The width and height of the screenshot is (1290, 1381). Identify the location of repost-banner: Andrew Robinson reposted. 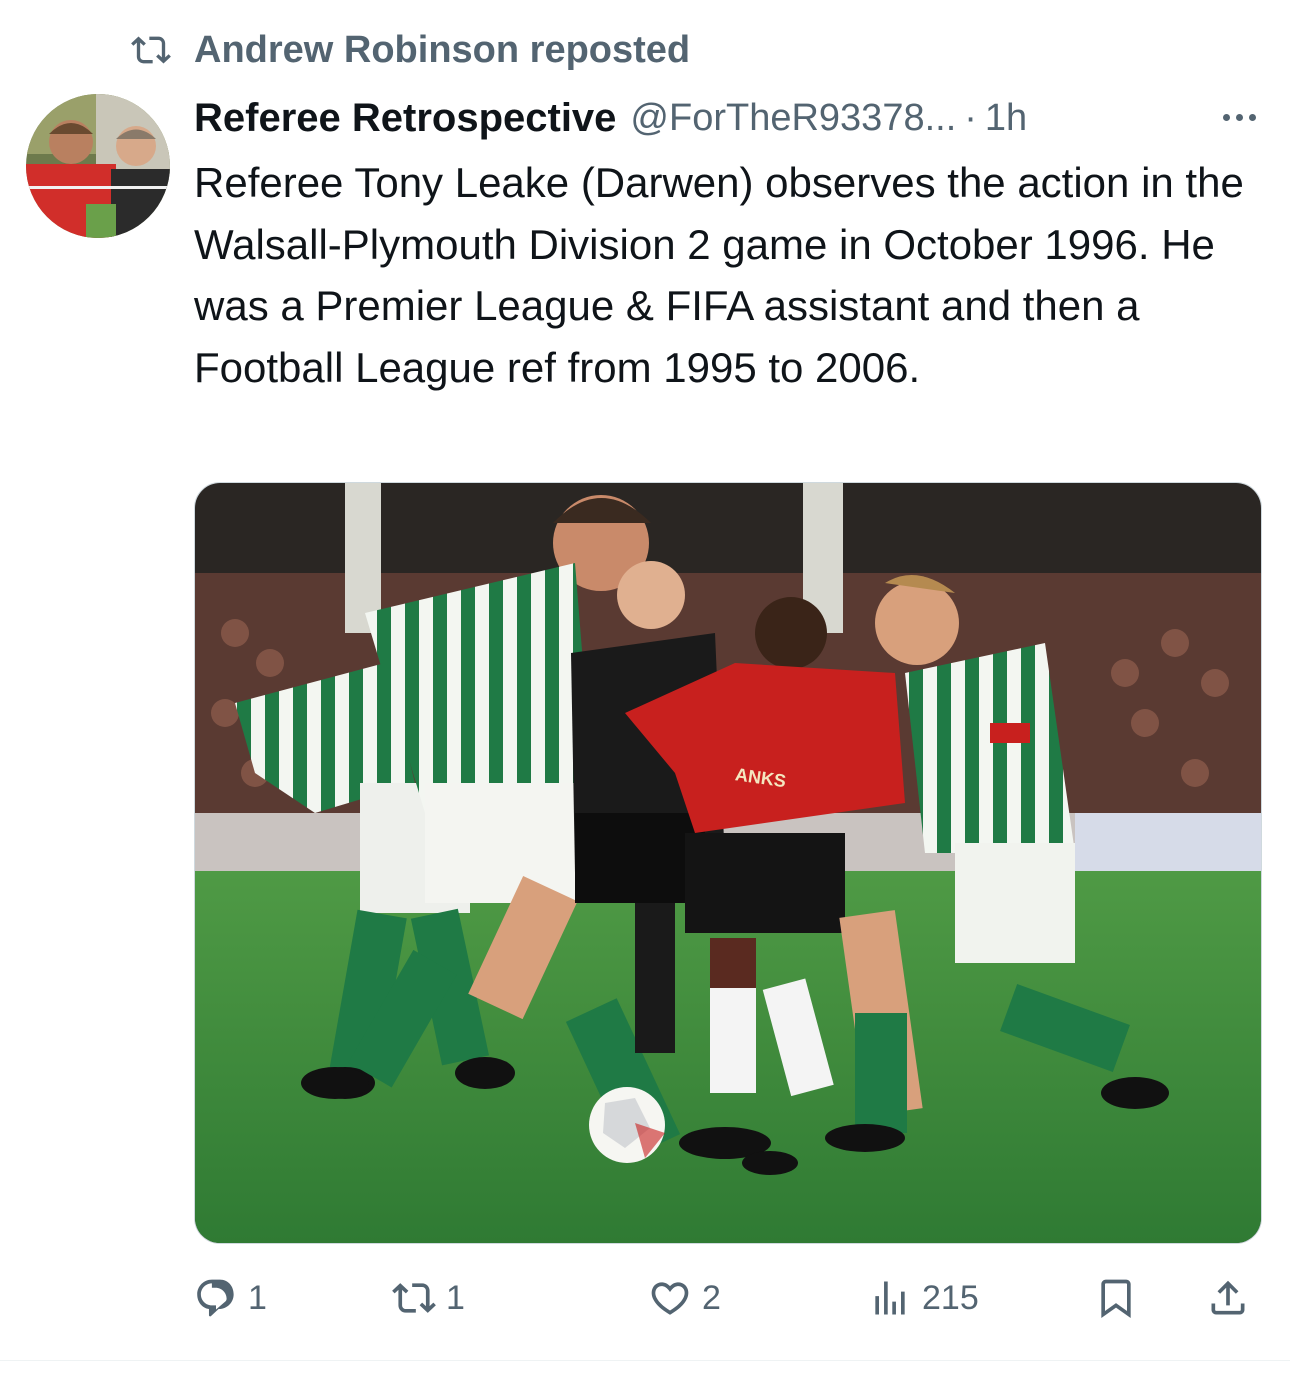
(409, 50).